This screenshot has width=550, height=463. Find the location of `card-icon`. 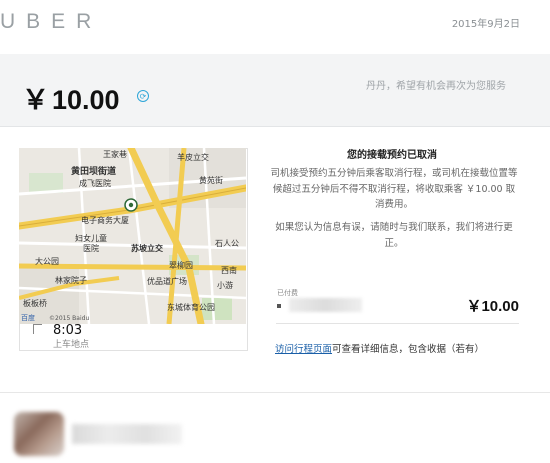

card-icon is located at coordinates (279, 306).